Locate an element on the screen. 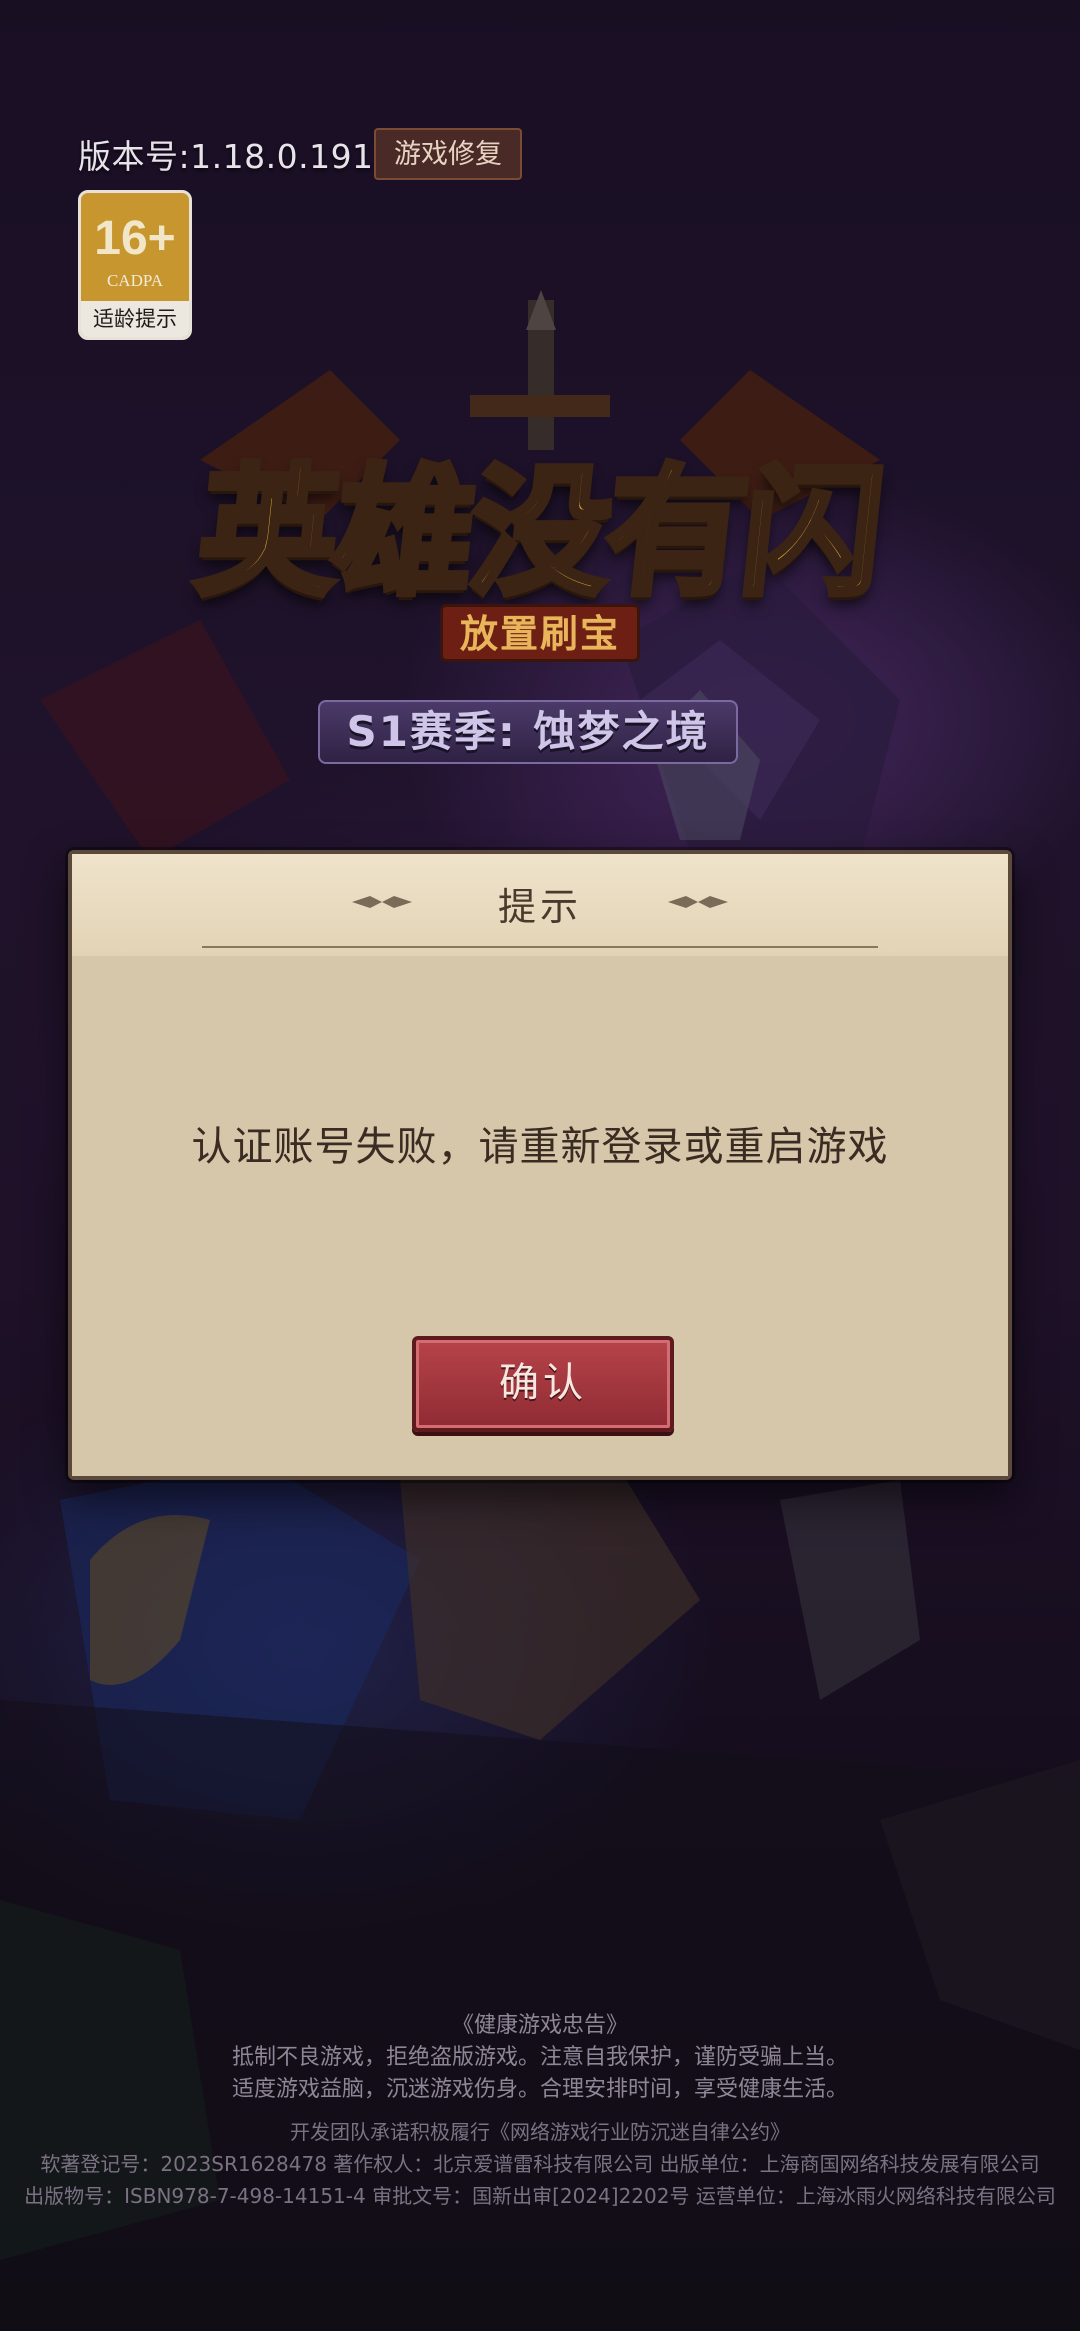 The width and height of the screenshot is (1080, 2331). health-notice-title: 《健康游戏忠告》 is located at coordinates (539, 2025).